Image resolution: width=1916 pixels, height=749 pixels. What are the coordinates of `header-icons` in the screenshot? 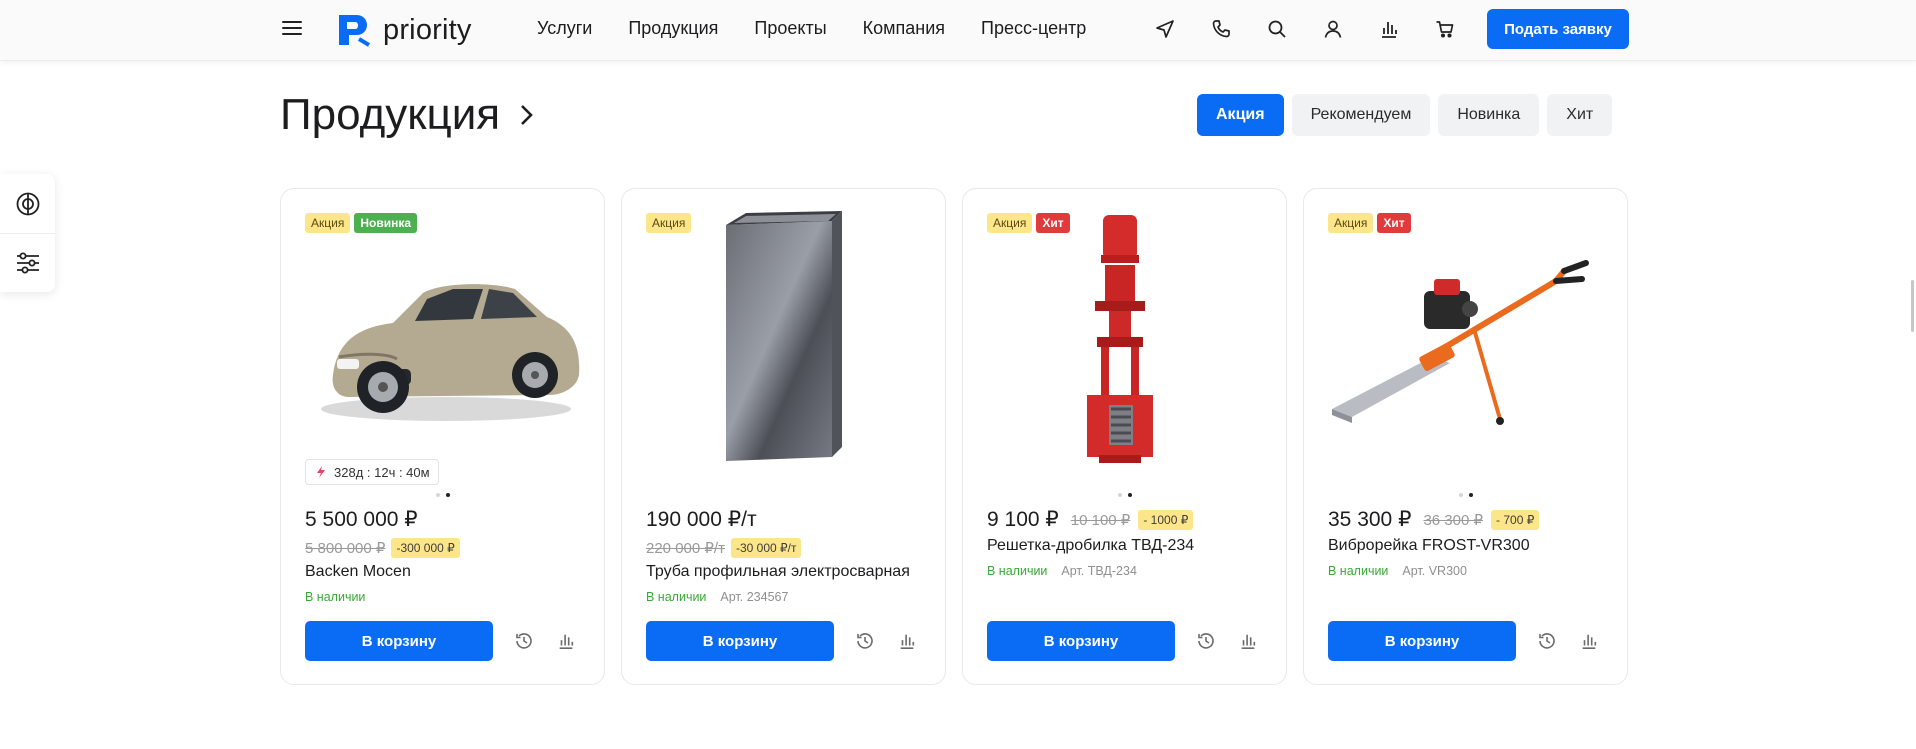 It's located at (1305, 29).